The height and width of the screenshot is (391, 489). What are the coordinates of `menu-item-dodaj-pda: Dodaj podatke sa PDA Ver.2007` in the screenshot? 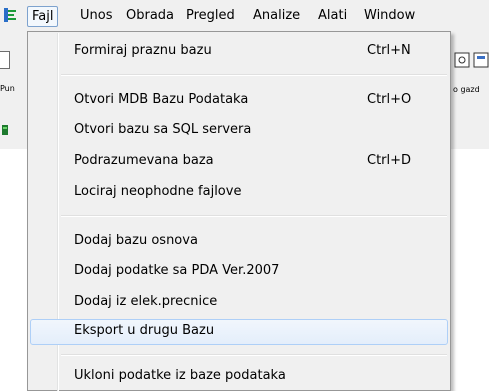 It's located at (239, 271).